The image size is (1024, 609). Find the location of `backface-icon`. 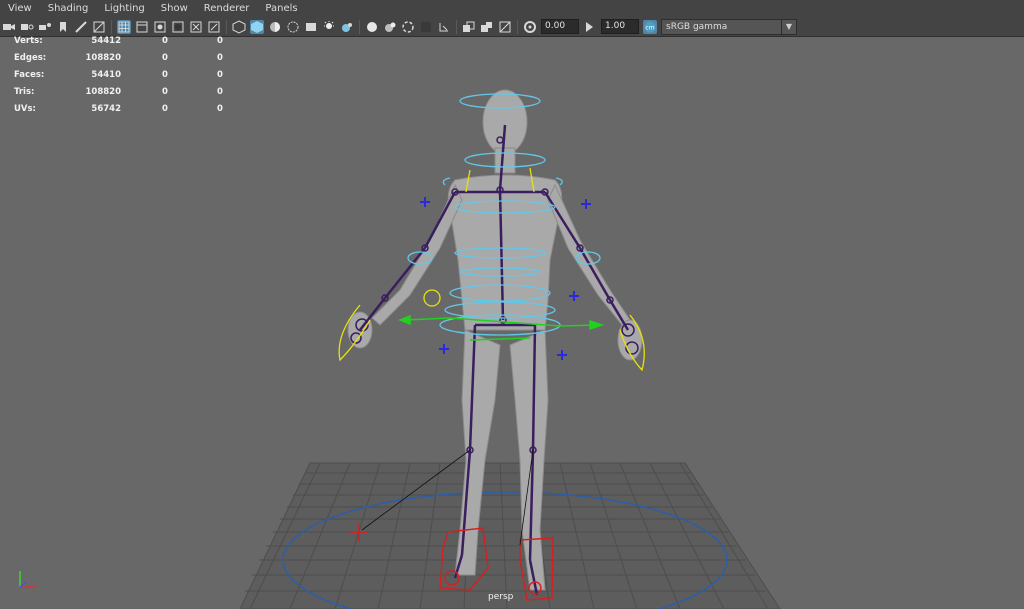

backface-icon is located at coordinates (426, 27).